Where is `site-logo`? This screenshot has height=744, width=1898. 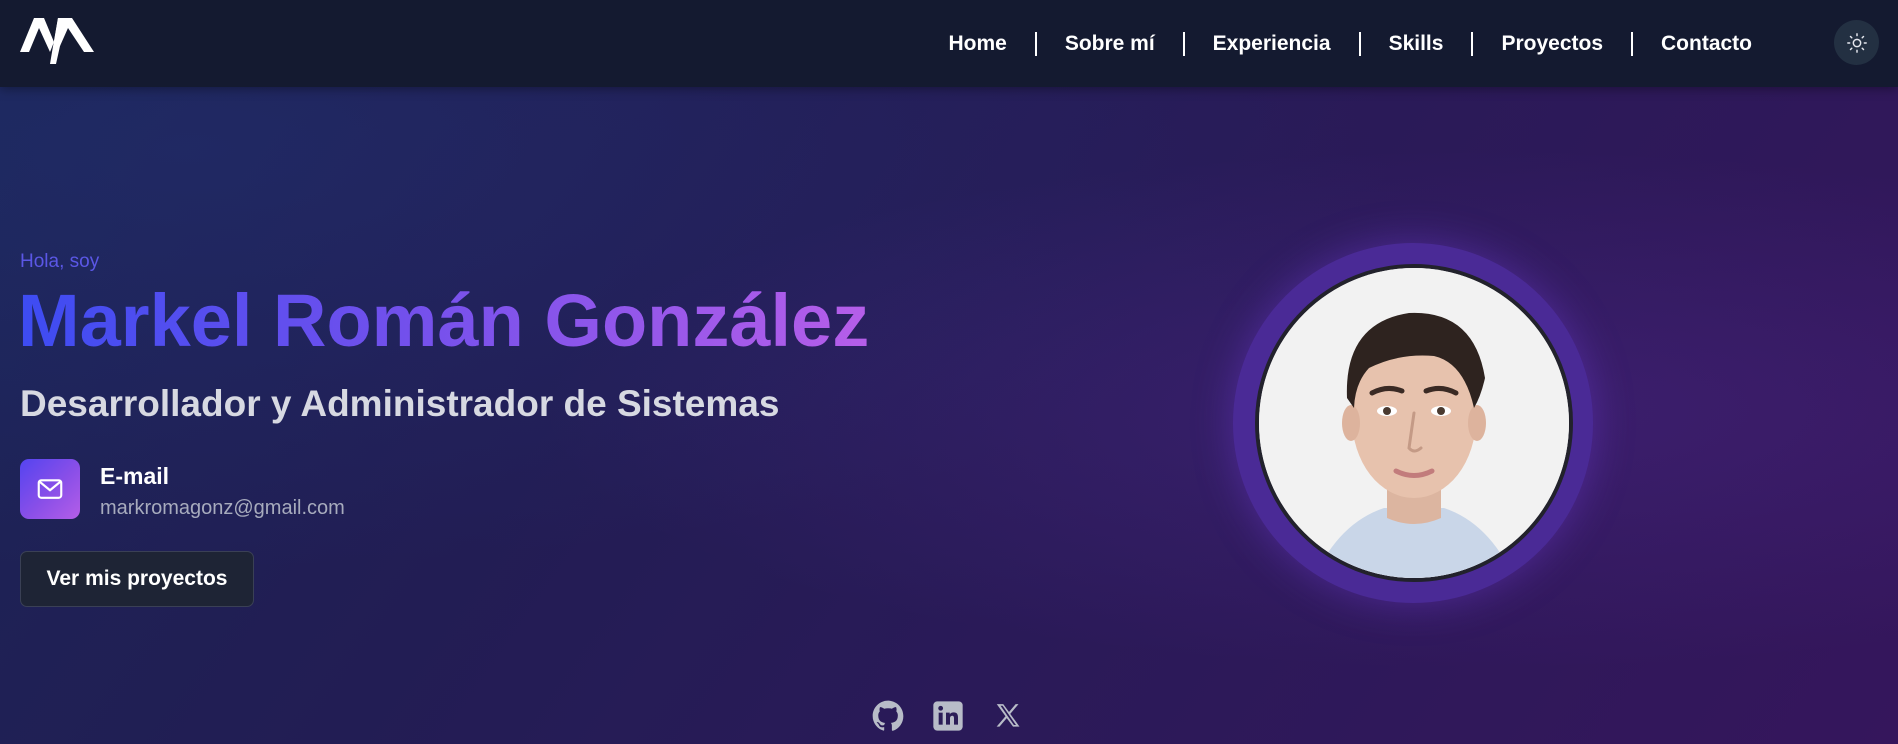 site-logo is located at coordinates (57, 41).